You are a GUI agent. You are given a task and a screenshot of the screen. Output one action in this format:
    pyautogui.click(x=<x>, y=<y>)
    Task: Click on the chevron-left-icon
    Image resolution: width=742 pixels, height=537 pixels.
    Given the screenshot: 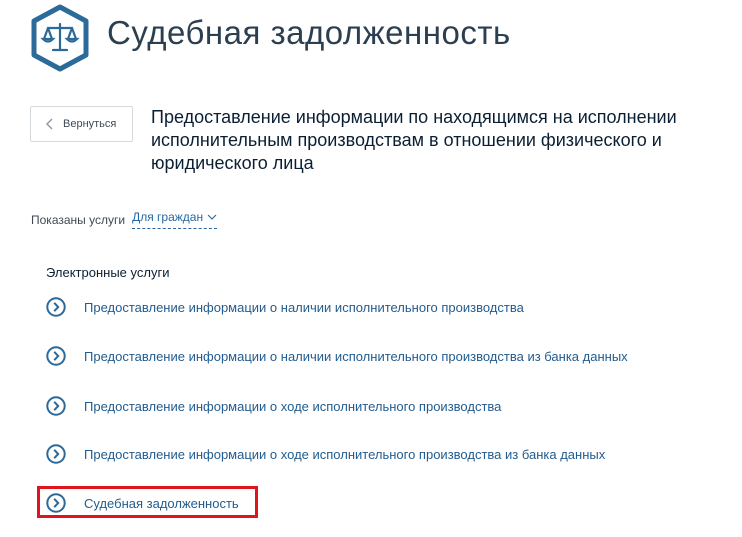 What is the action you would take?
    pyautogui.click(x=49, y=124)
    